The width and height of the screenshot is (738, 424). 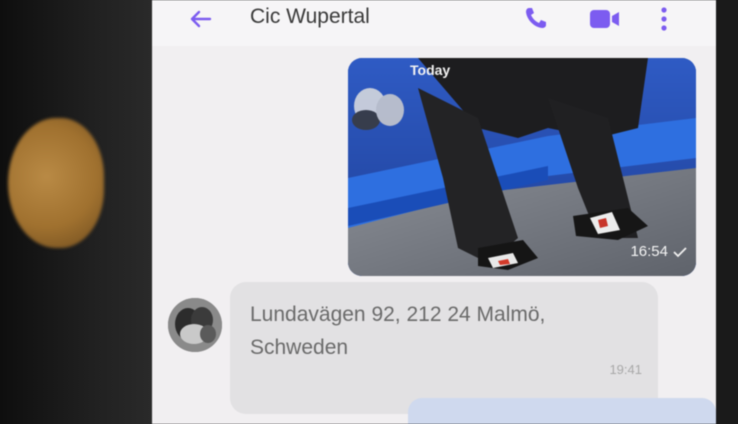 What do you see at coordinates (727, 212) in the screenshot?
I see `device-bezel-right` at bounding box center [727, 212].